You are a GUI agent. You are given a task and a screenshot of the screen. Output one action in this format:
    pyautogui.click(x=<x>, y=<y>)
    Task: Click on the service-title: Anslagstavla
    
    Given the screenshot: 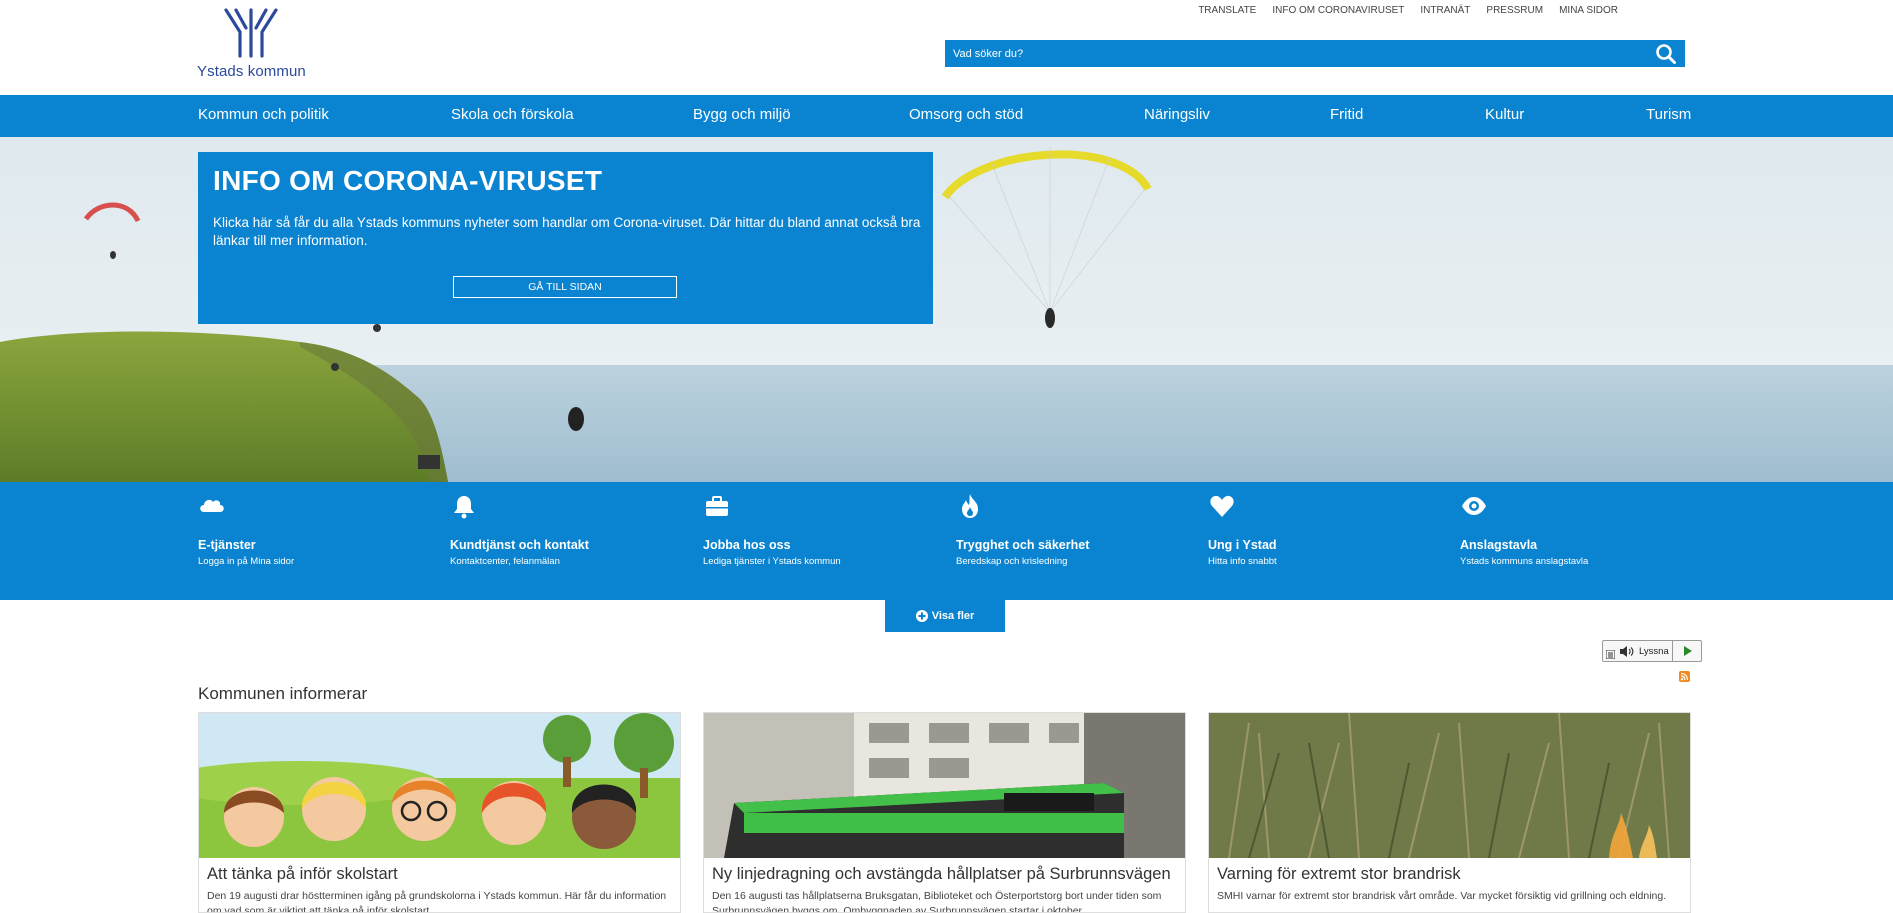 What is the action you would take?
    pyautogui.click(x=1499, y=545)
    